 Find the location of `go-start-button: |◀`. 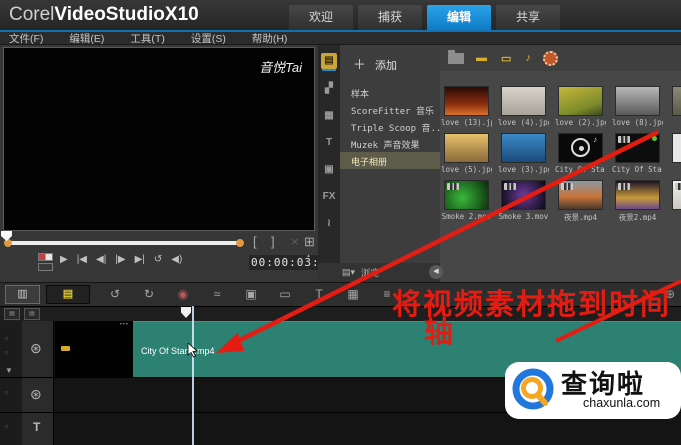

go-start-button: |◀ is located at coordinates (82, 260).